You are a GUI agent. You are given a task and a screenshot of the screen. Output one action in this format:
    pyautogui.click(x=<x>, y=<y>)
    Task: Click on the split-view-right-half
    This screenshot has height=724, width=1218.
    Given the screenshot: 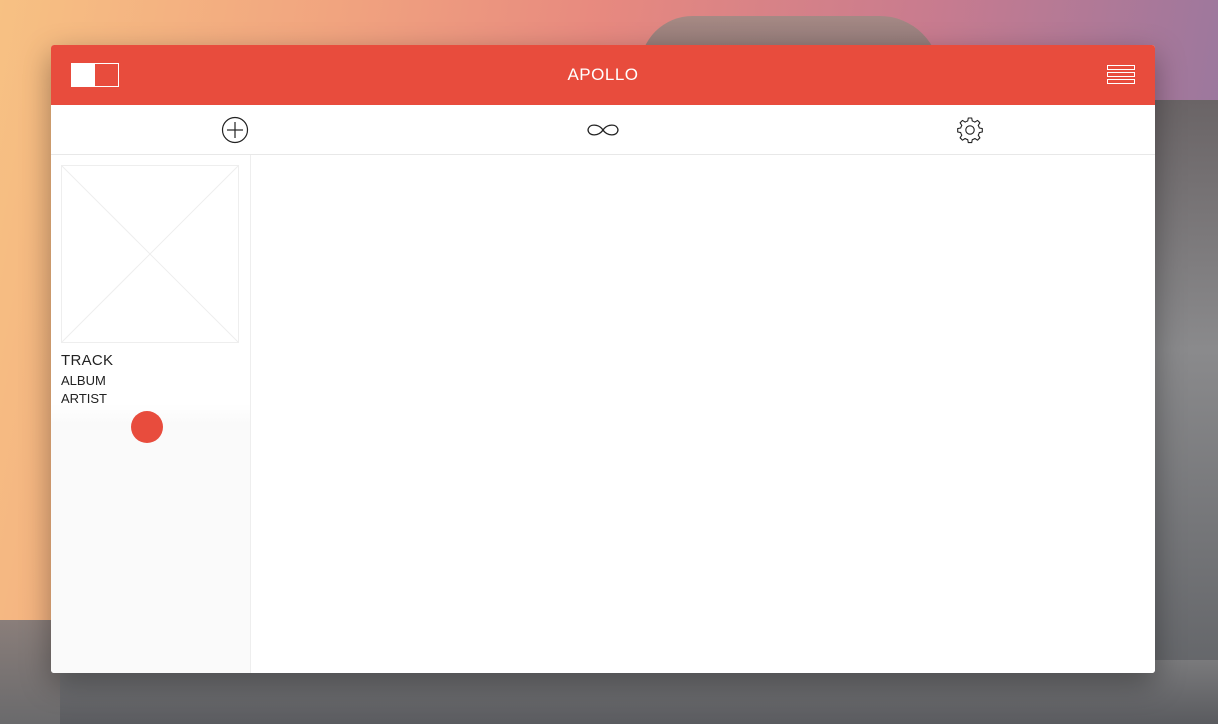 What is the action you would take?
    pyautogui.click(x=106, y=75)
    